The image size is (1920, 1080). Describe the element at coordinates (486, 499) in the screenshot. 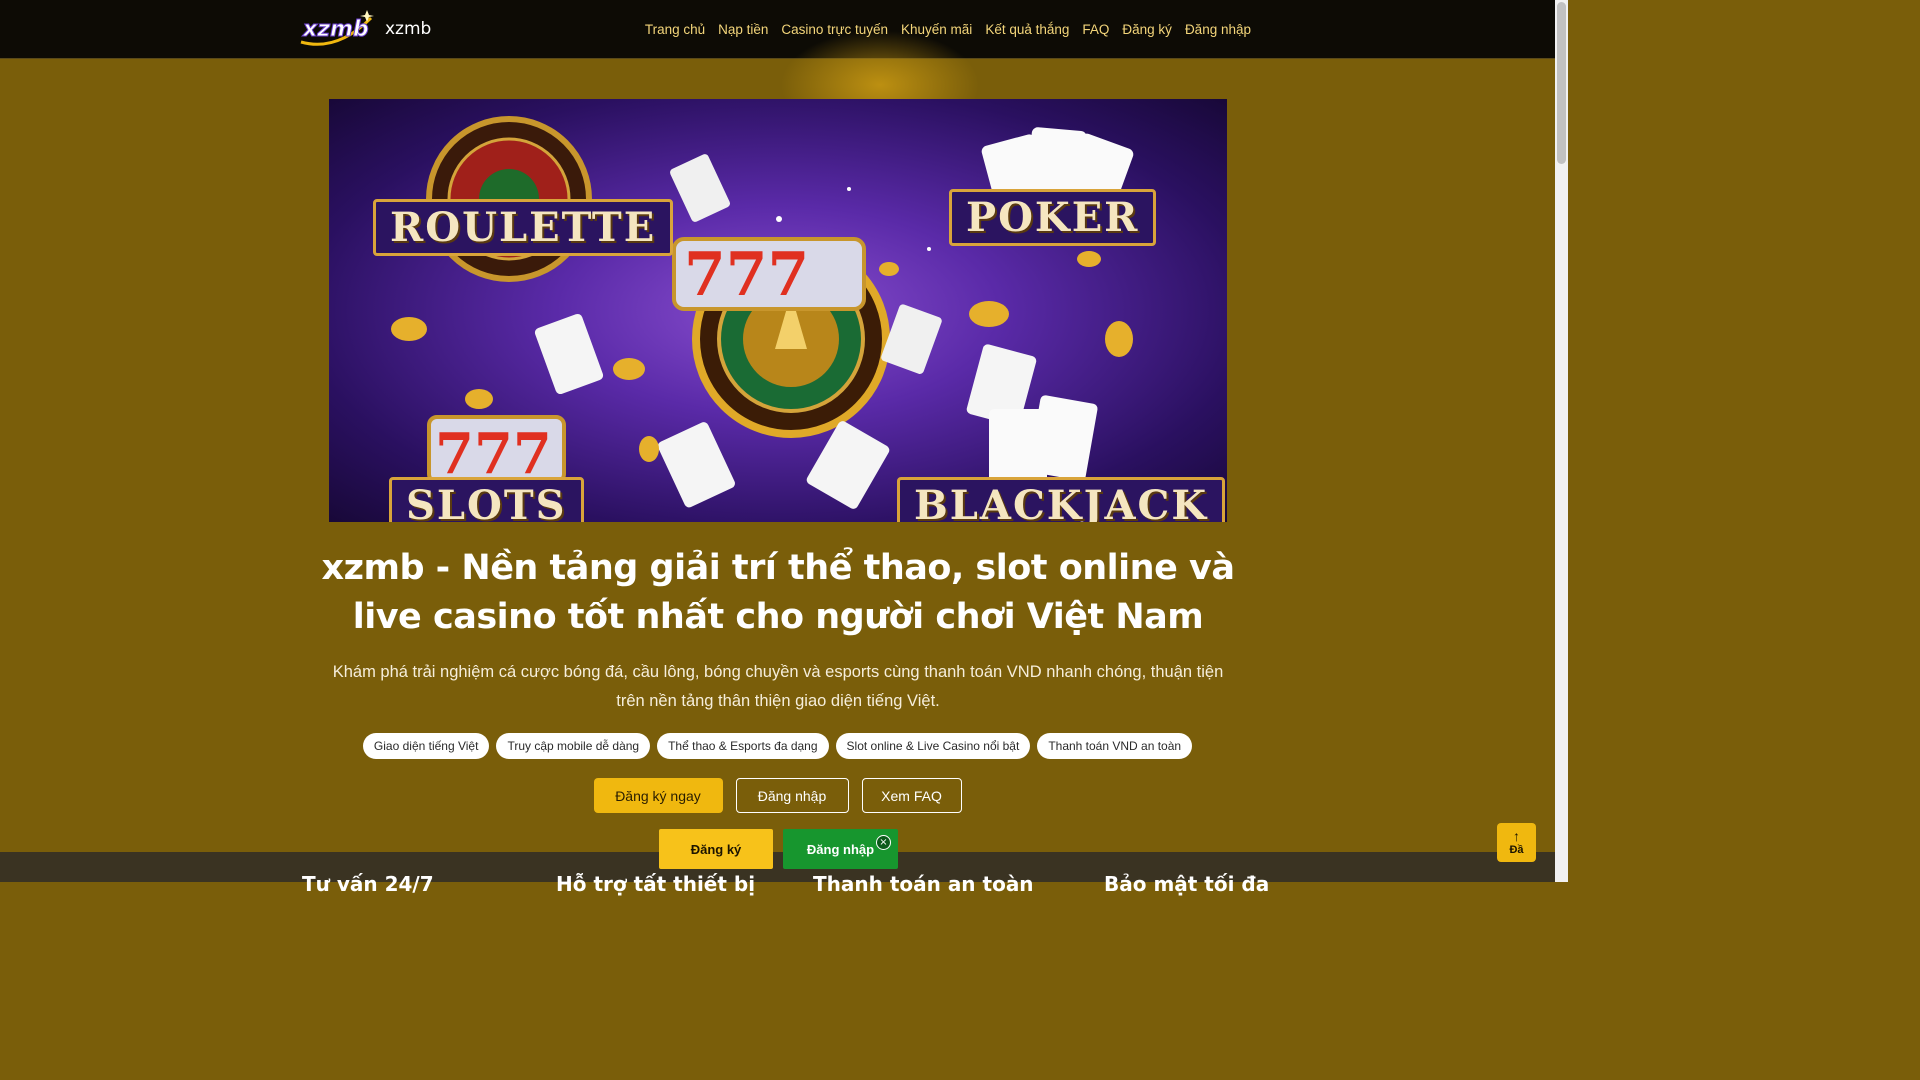

I see `hero-label-slots: SLOTS` at that location.